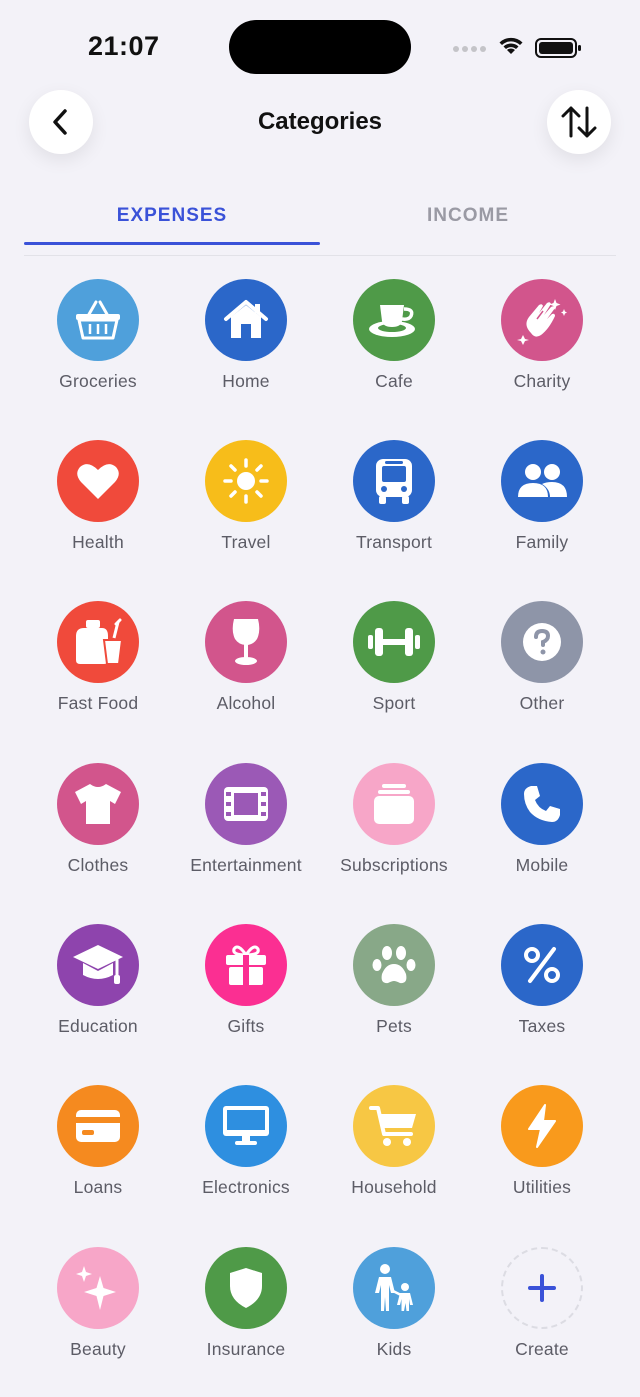  I want to click on category-label: Home, so click(246, 381).